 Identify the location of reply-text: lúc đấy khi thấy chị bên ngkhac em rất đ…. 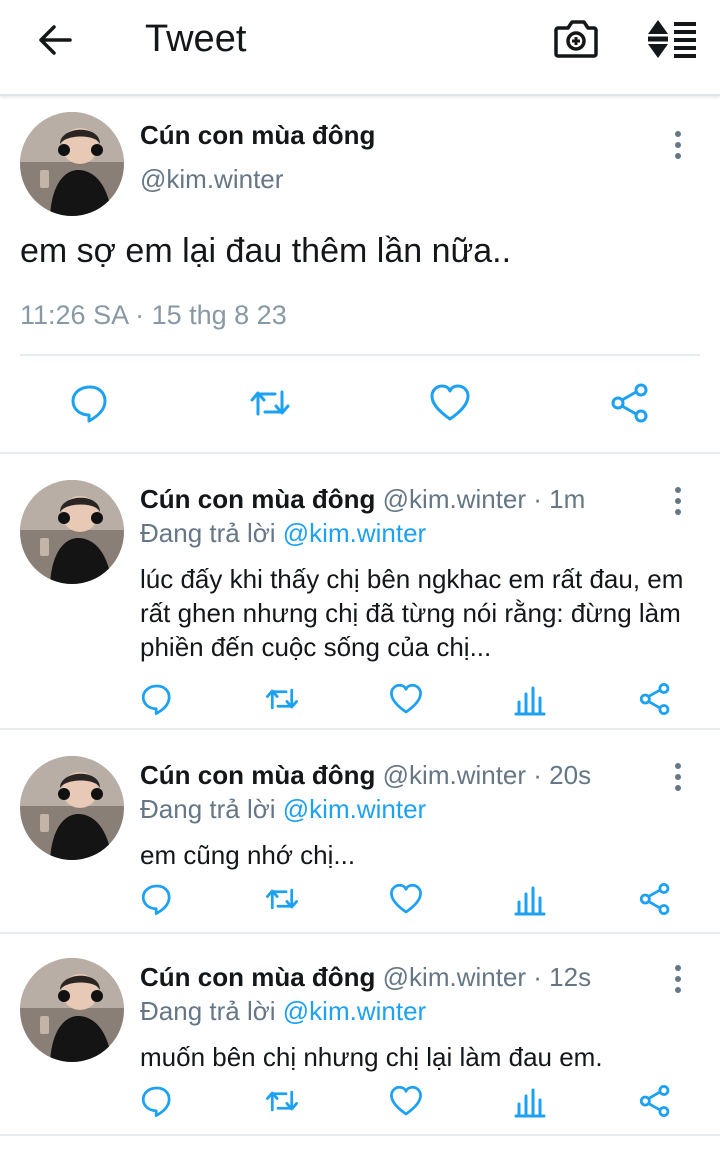
(412, 613).